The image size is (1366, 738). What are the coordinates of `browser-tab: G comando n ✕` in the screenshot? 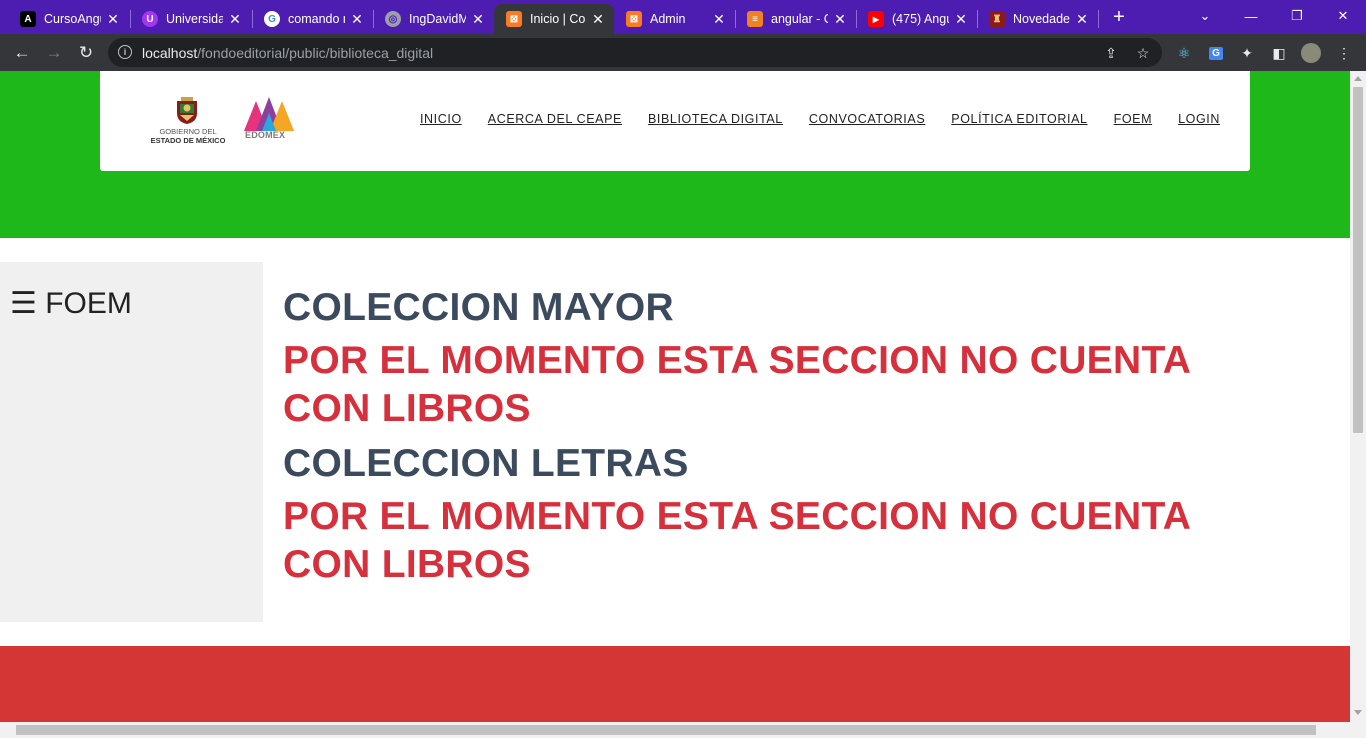 It's located at (312, 19).